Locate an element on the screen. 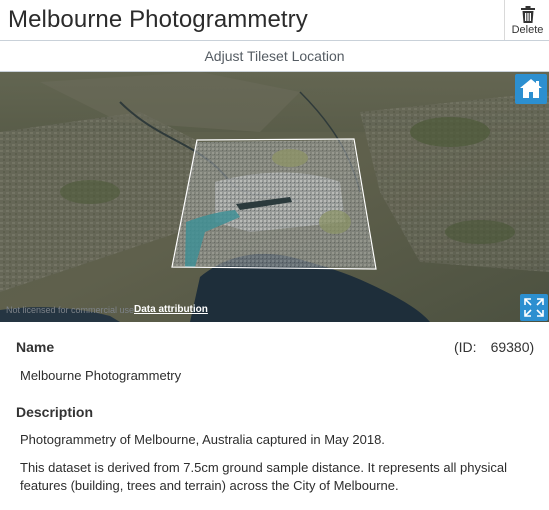 Image resolution: width=549 pixels, height=510 pixels. fullscreen-icon is located at coordinates (534, 307).